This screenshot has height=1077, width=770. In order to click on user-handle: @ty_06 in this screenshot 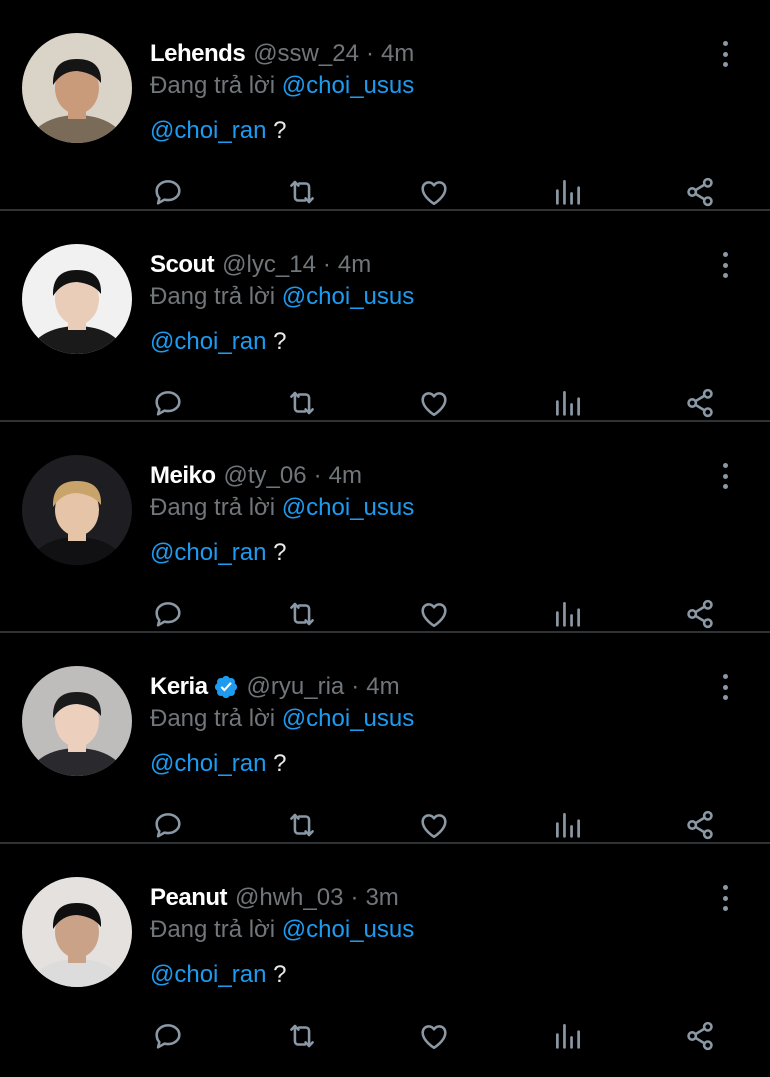, I will do `click(265, 476)`.